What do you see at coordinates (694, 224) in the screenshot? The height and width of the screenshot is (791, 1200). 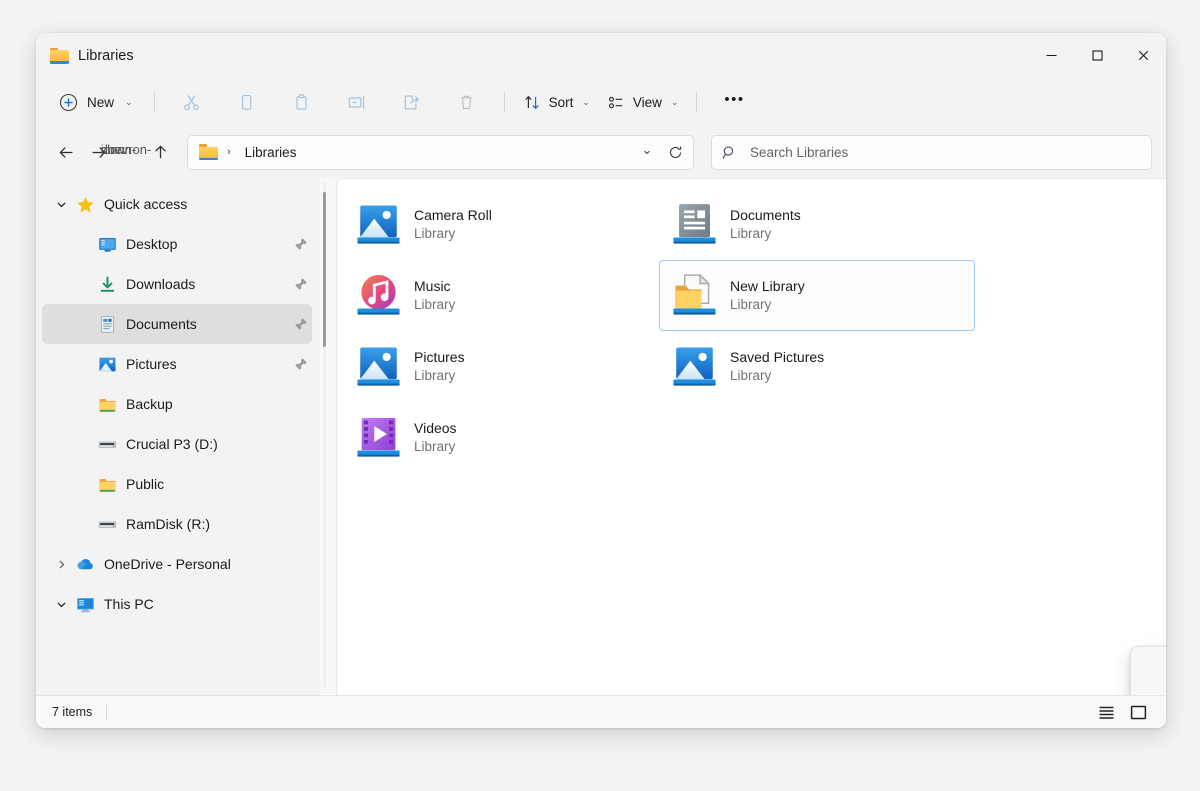 I see `document-library-icon` at bounding box center [694, 224].